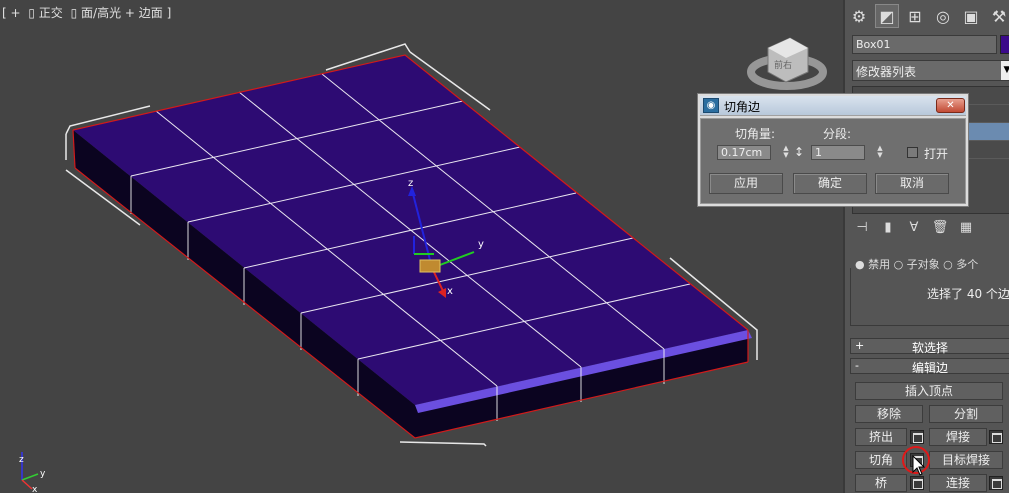 This screenshot has height=493, width=1009. Describe the element at coordinates (958, 483) in the screenshot. I see `connect-button: 连接` at that location.